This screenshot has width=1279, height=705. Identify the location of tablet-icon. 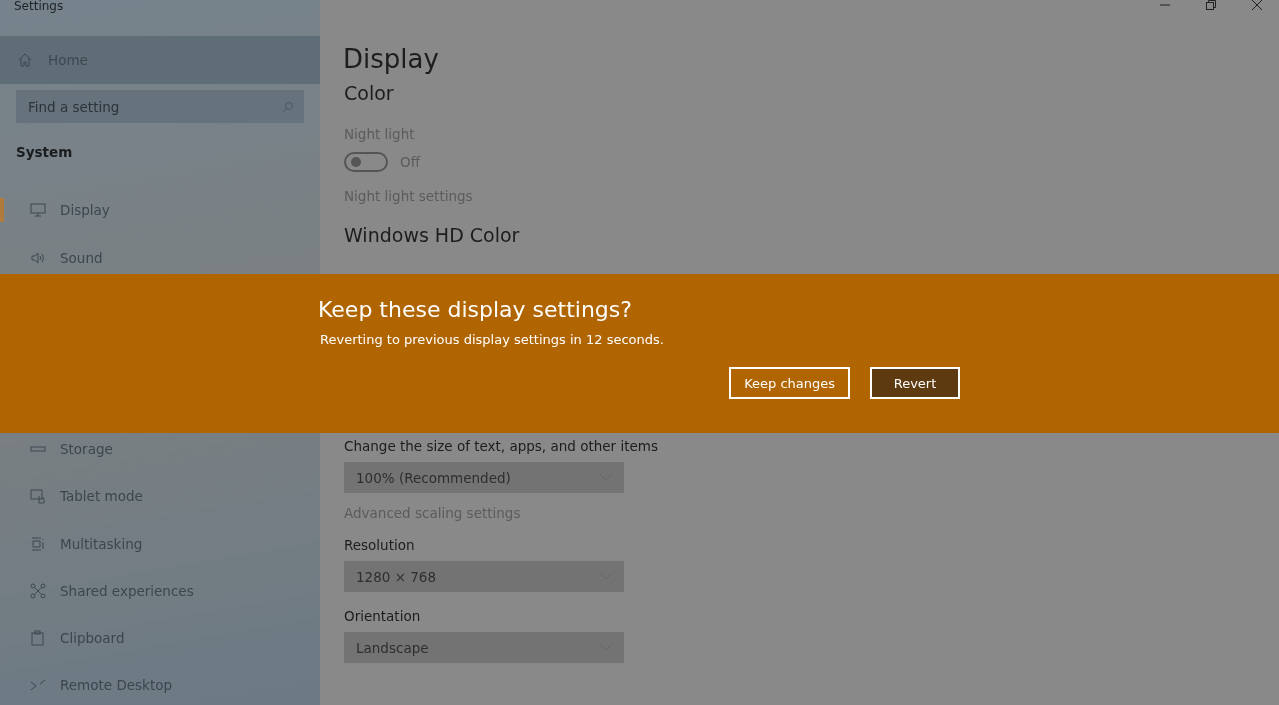
(38, 496).